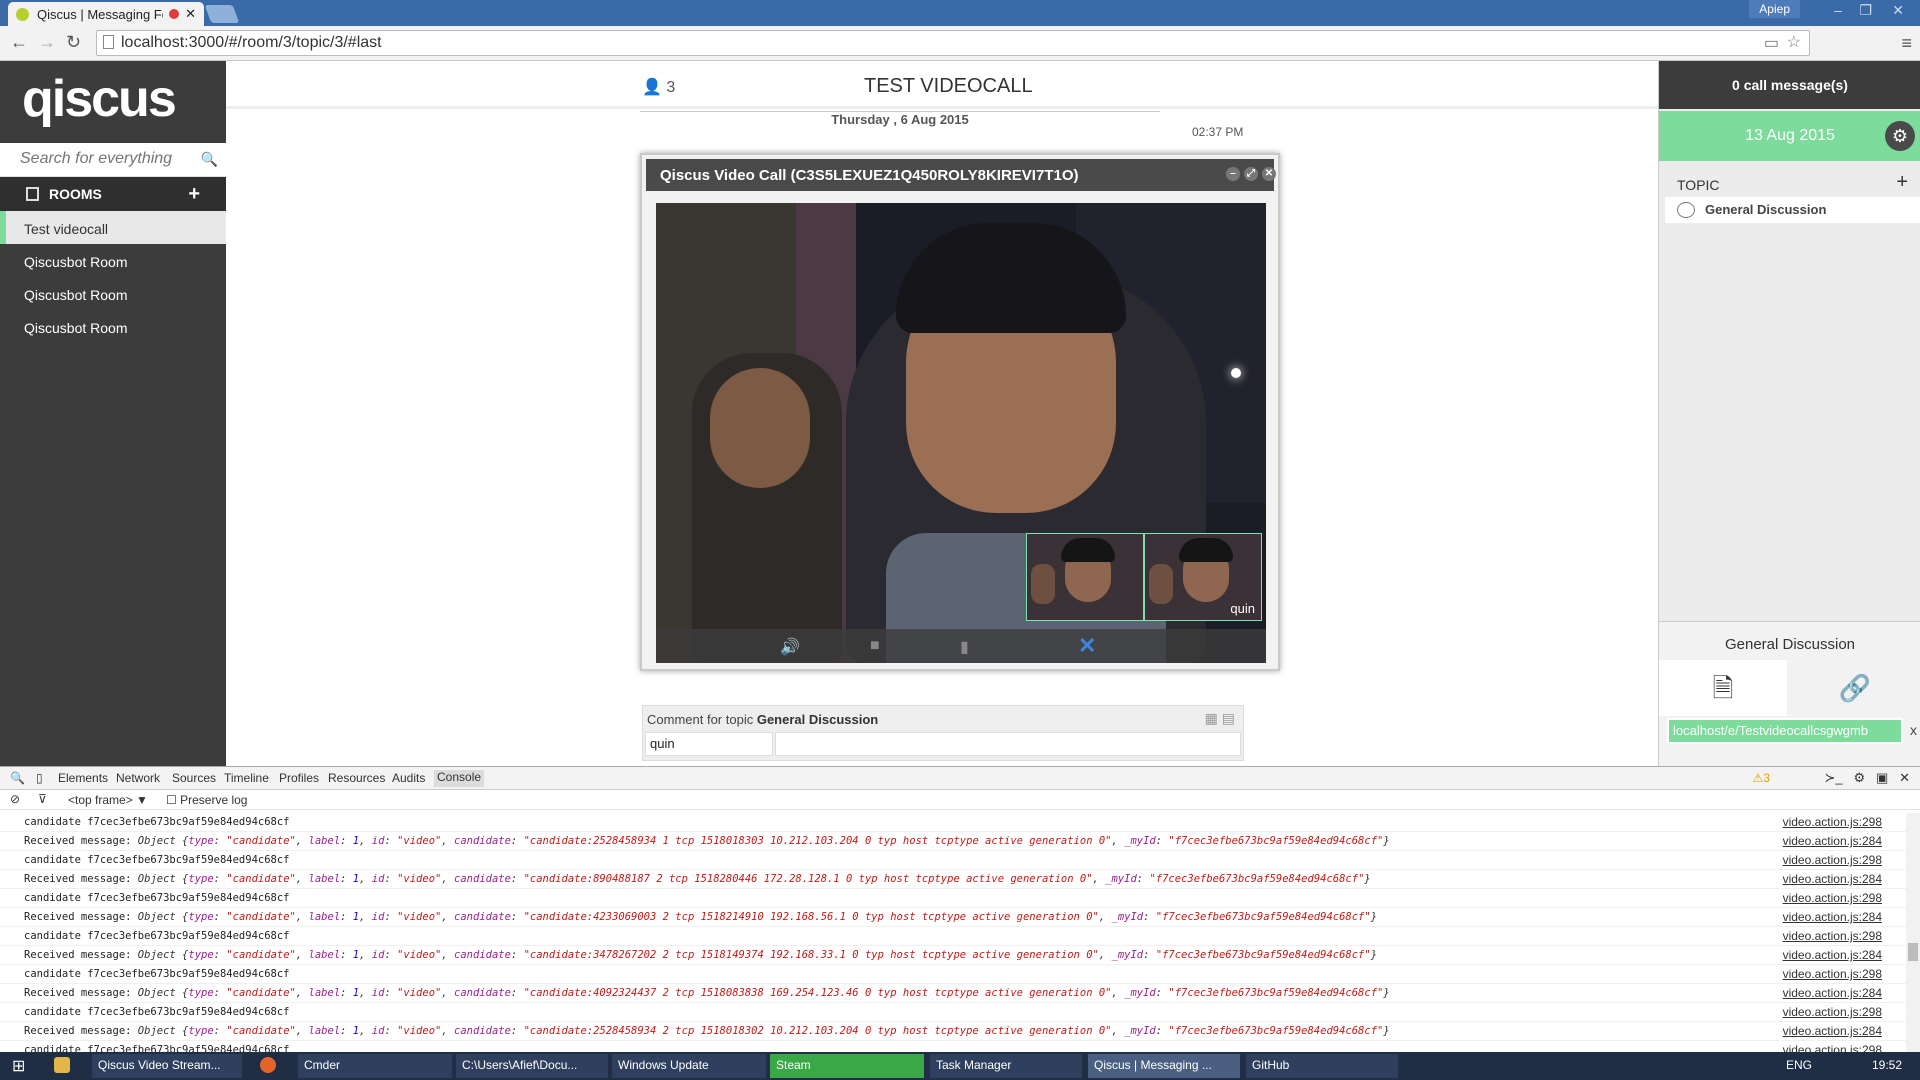  I want to click on topic-item: General Discussion, so click(1792, 210).